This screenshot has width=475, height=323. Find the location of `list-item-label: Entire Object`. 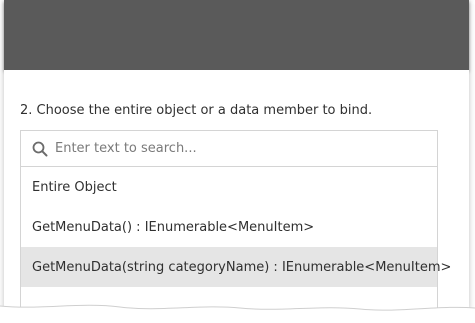

list-item-label: Entire Object is located at coordinates (74, 187).